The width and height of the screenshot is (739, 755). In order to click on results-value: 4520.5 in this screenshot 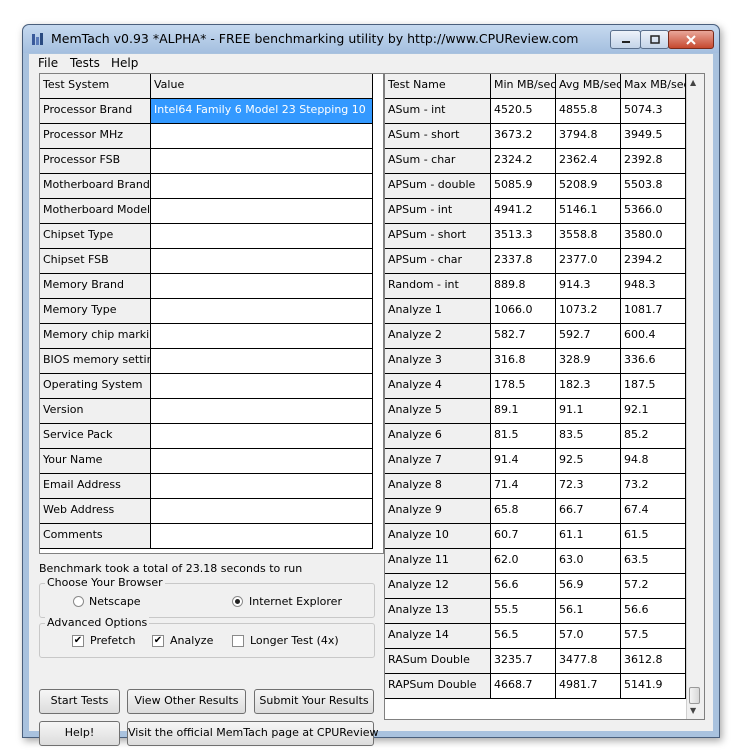, I will do `click(523, 111)`.